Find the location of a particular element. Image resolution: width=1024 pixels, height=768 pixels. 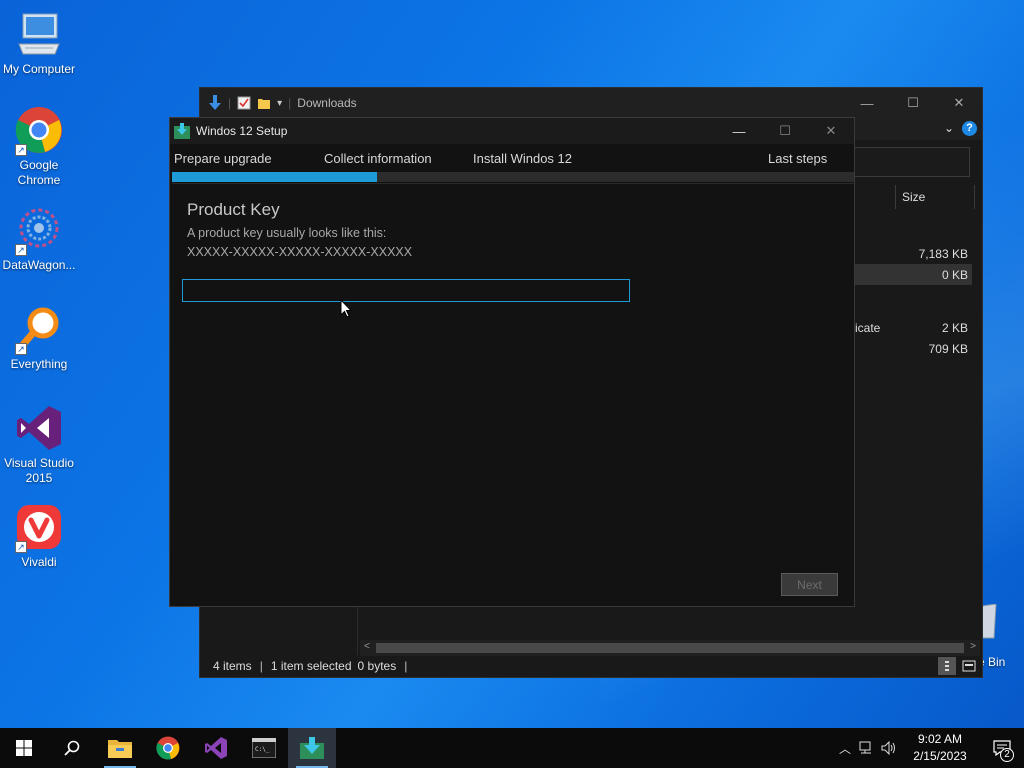

scrollbar-thumb is located at coordinates (670, 648).